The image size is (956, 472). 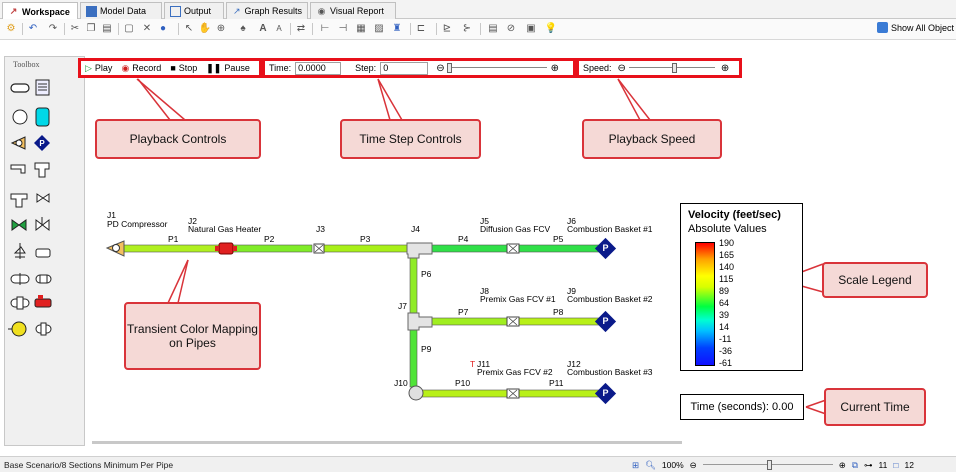 I want to click on pipe-label: P3, so click(x=365, y=239).